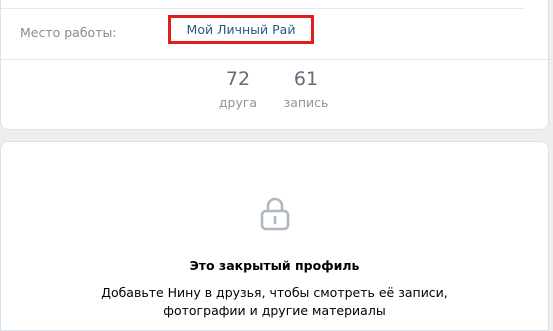 The height and width of the screenshot is (331, 553). Describe the element at coordinates (274, 310) in the screenshot. I see `closed-profile-description-line2: фотографии и другие материалы` at that location.